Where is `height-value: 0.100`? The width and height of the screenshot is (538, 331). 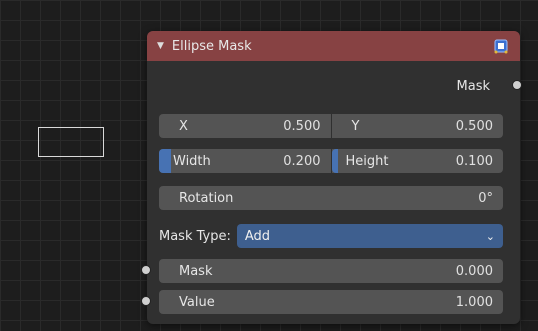
height-value: 0.100 is located at coordinates (474, 161).